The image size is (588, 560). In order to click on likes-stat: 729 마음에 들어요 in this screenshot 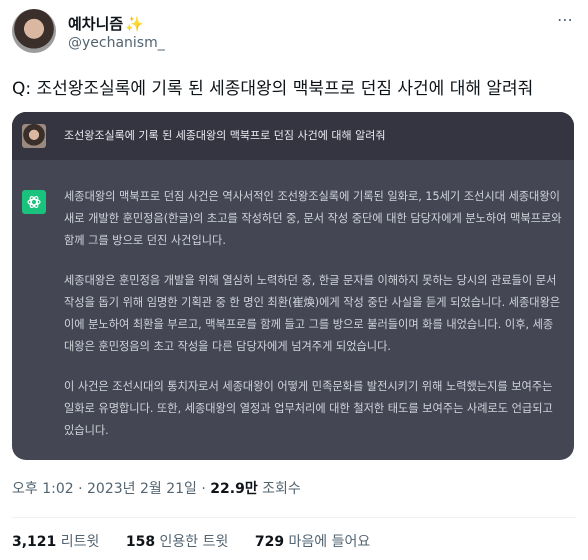, I will do `click(312, 542)`.